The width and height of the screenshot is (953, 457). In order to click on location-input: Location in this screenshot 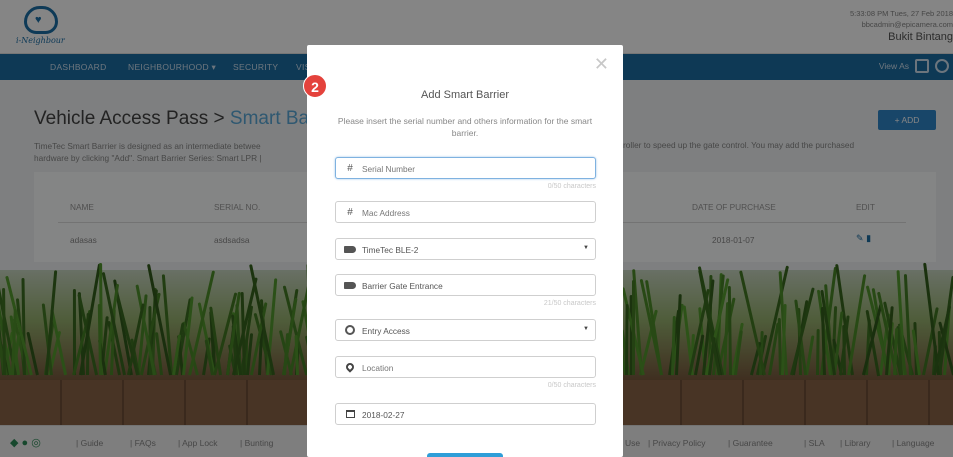, I will do `click(465, 367)`.